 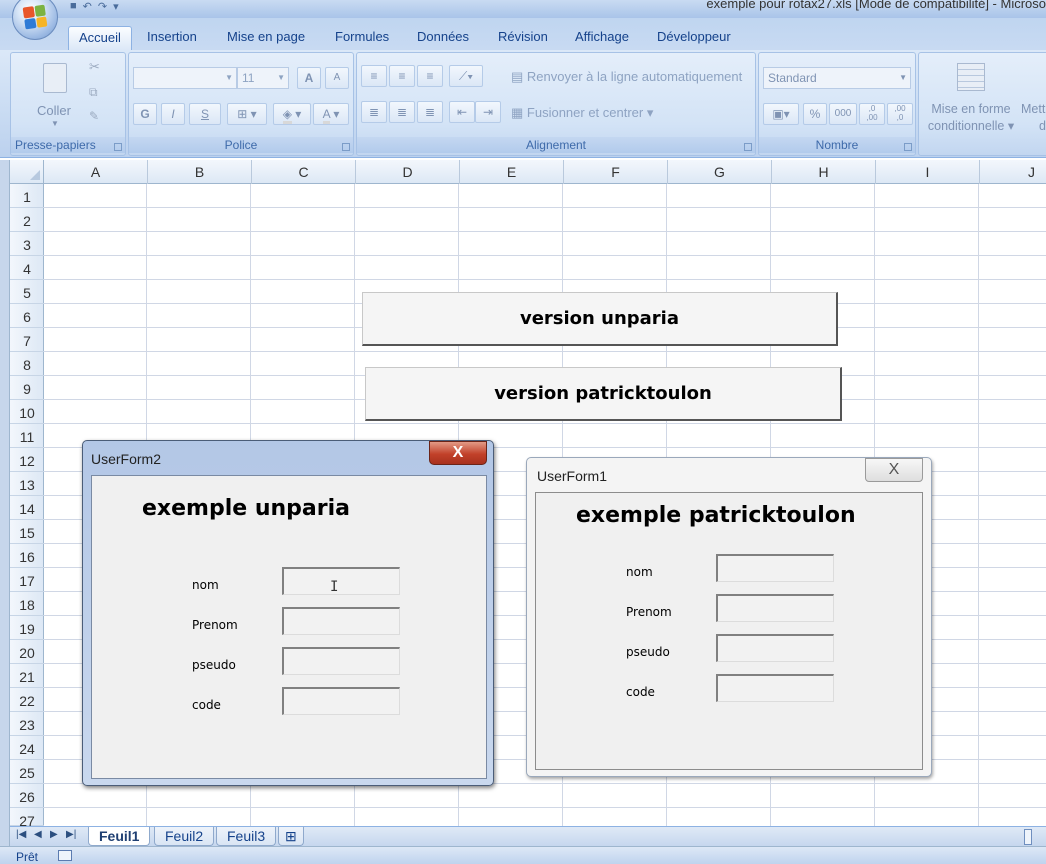 What do you see at coordinates (54, 834) in the screenshot?
I see `next-sheet-icon: ▶` at bounding box center [54, 834].